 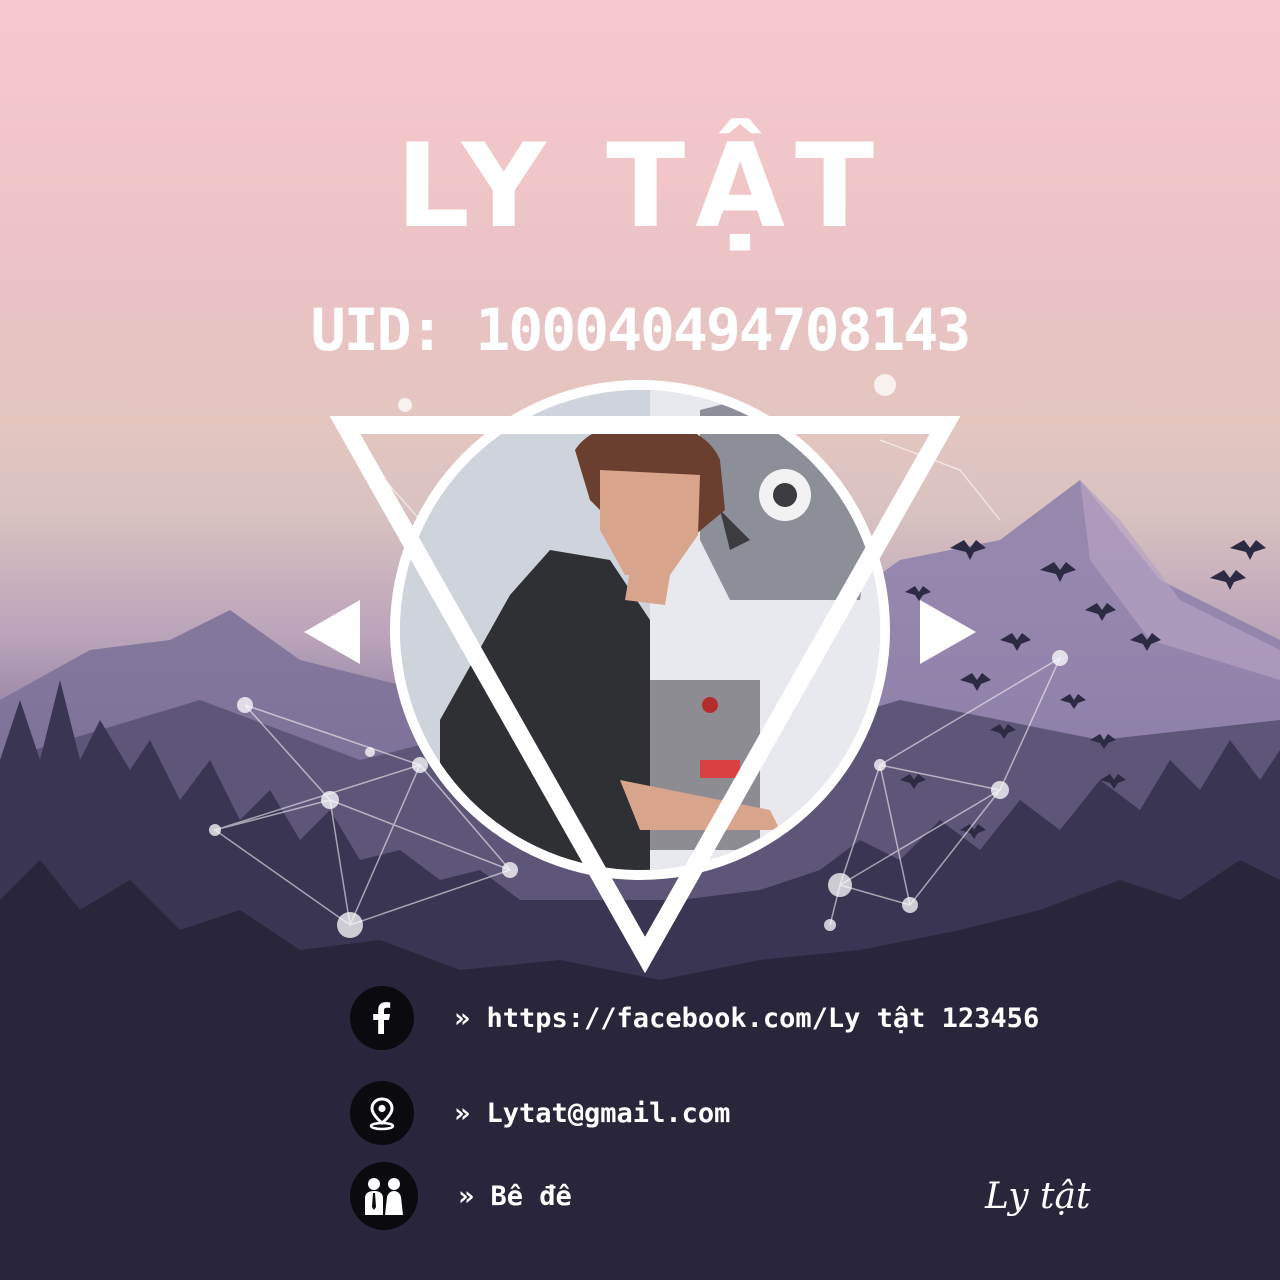 I want to click on location-pin-icon, so click(x=382, y=1113).